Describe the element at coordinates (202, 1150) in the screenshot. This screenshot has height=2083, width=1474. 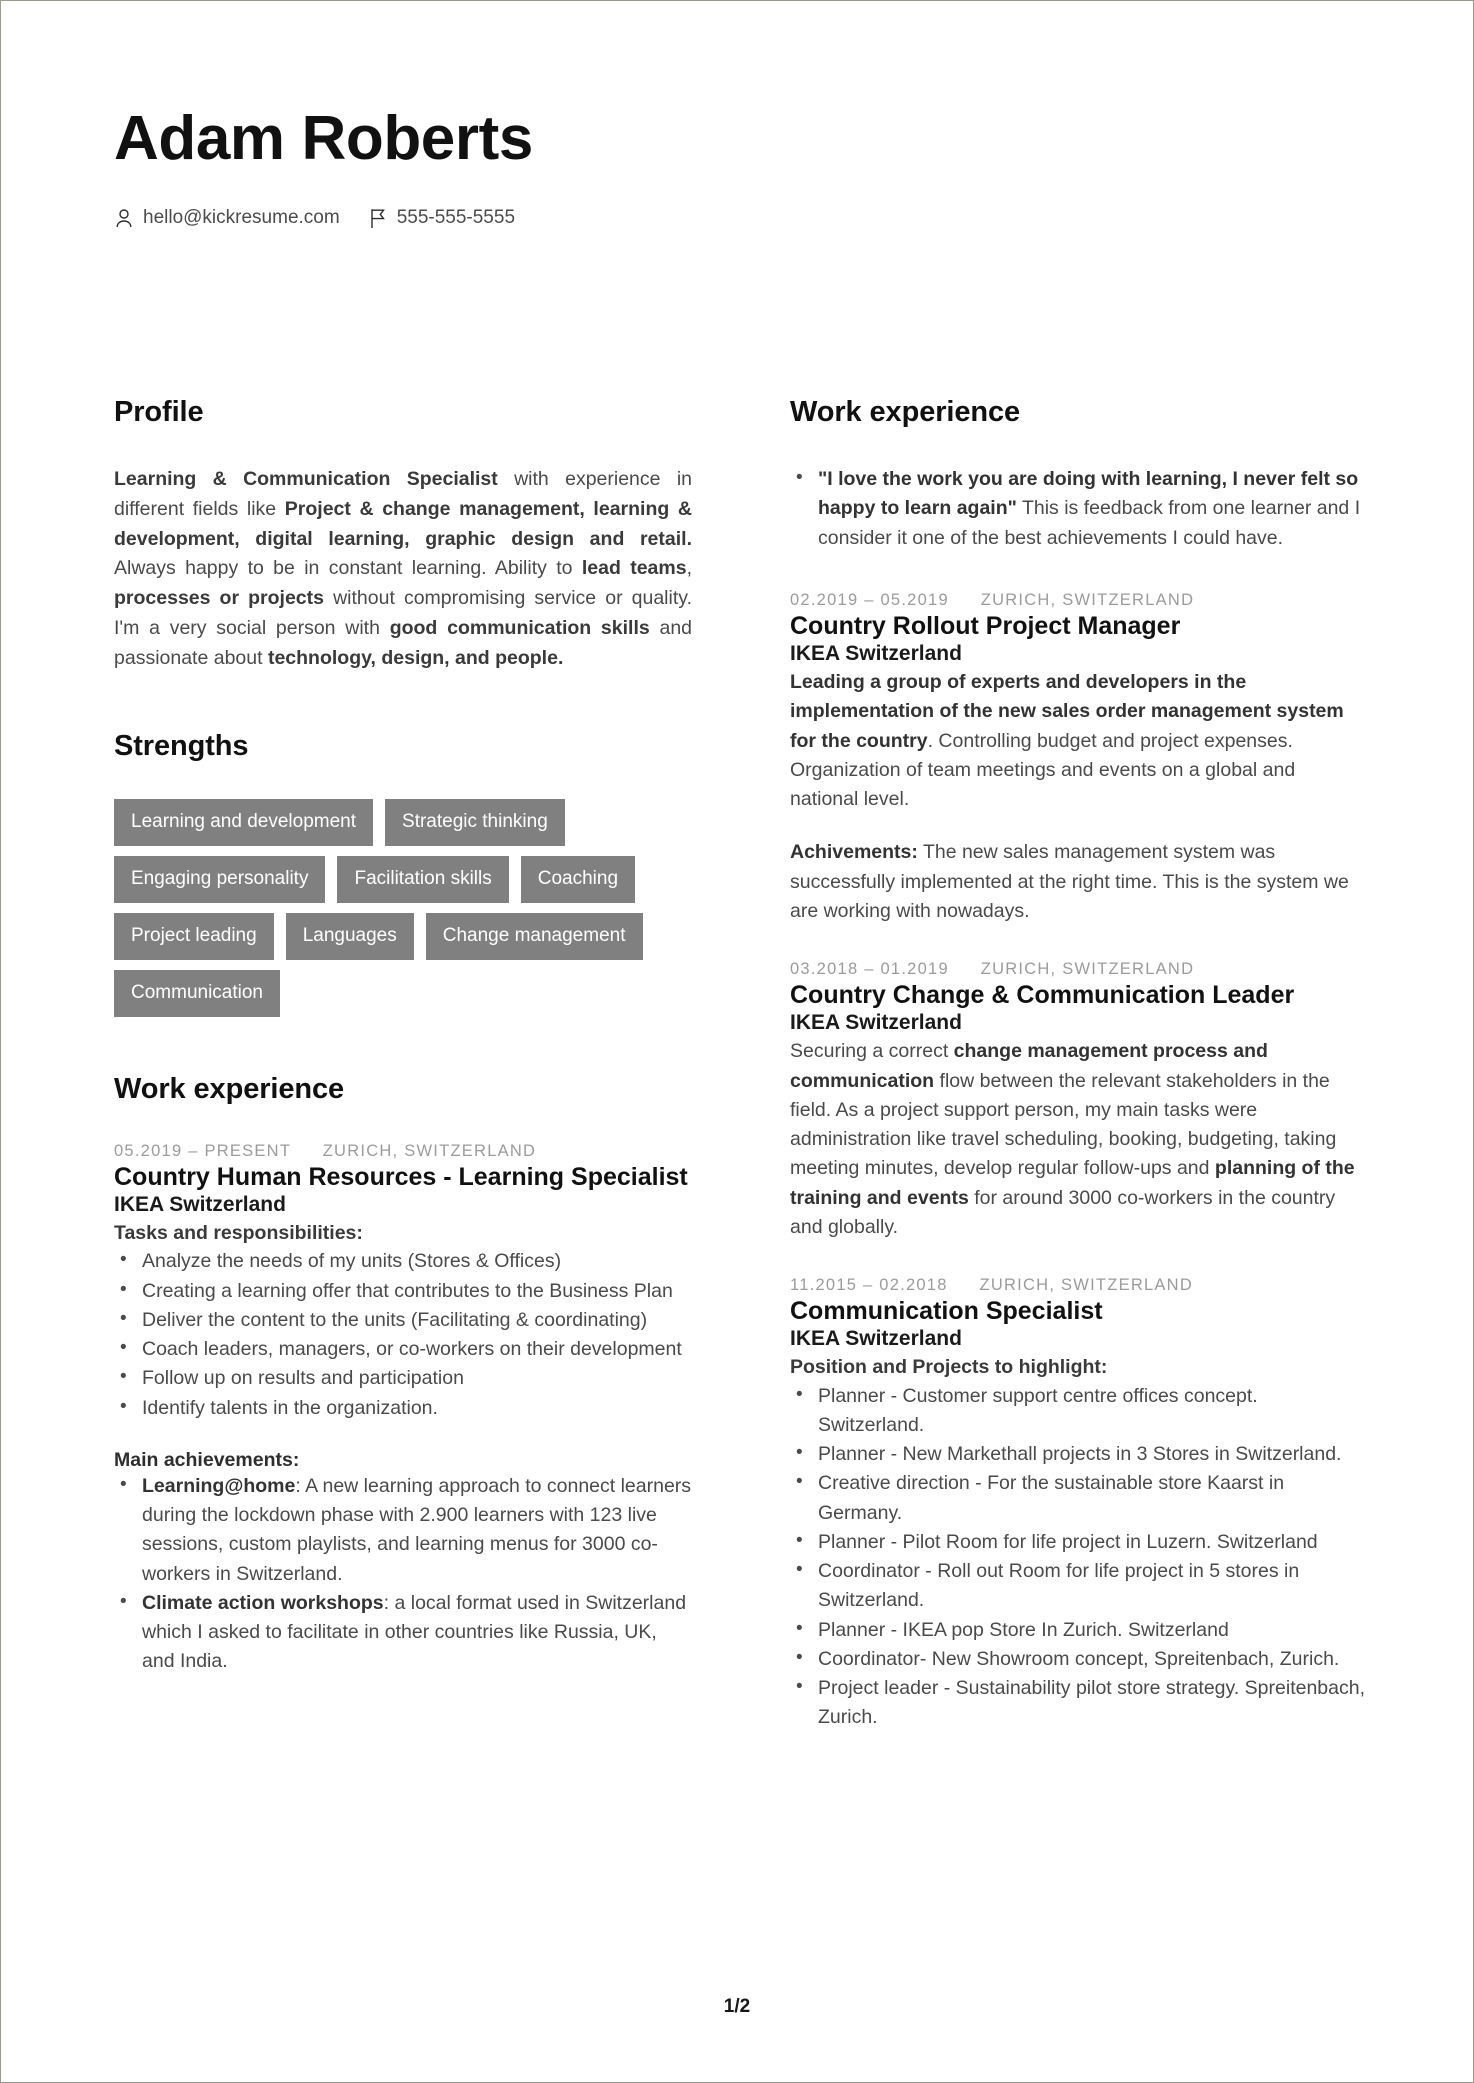
I see `job-dates: 05.2019 – PRESENT` at that location.